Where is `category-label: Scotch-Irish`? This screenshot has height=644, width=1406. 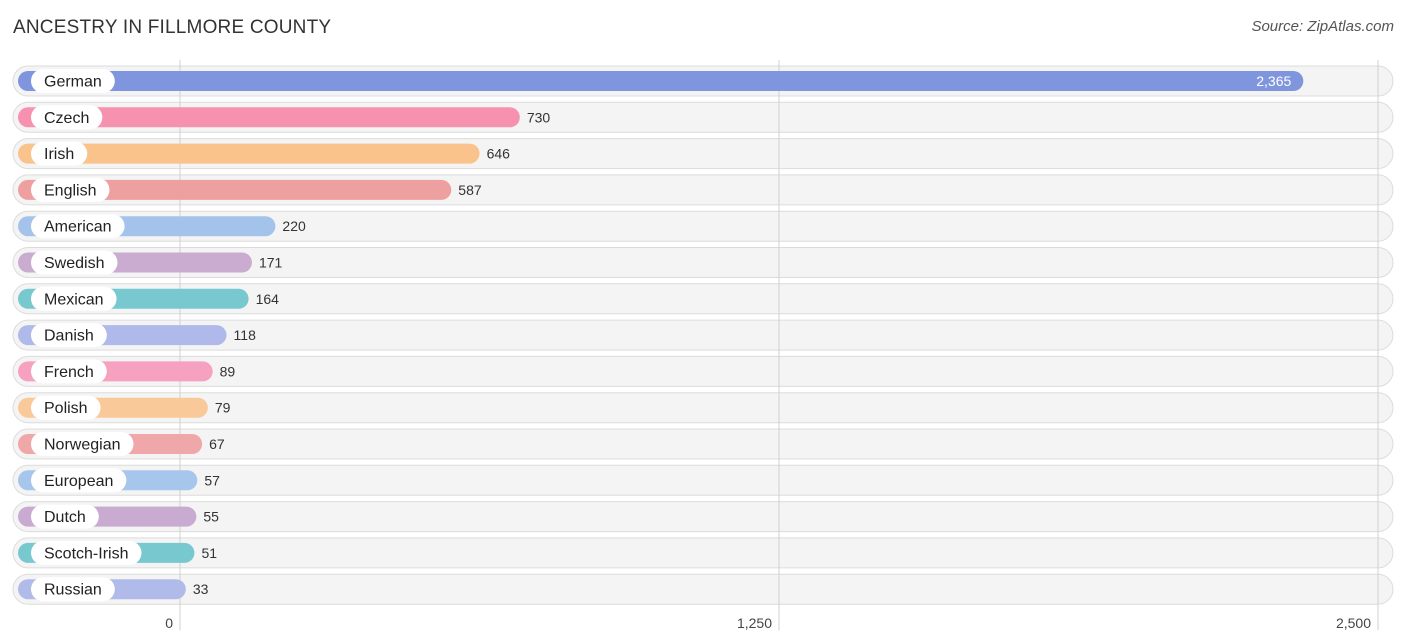
category-label: Scotch-Irish is located at coordinates (86, 553).